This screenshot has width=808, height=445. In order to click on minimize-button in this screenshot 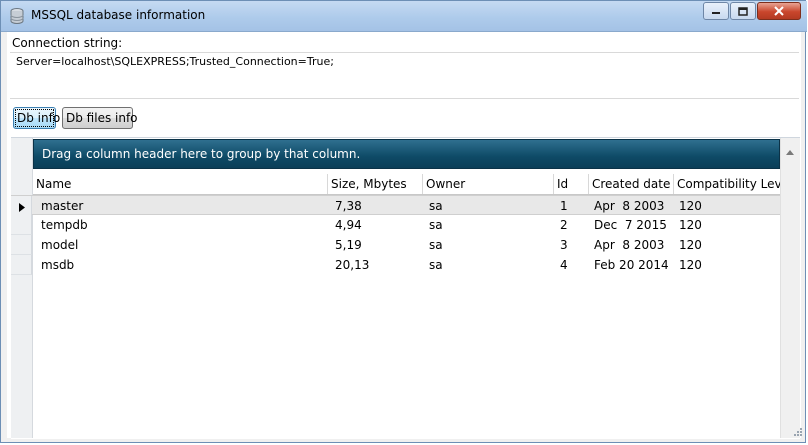, I will do `click(716, 11)`.